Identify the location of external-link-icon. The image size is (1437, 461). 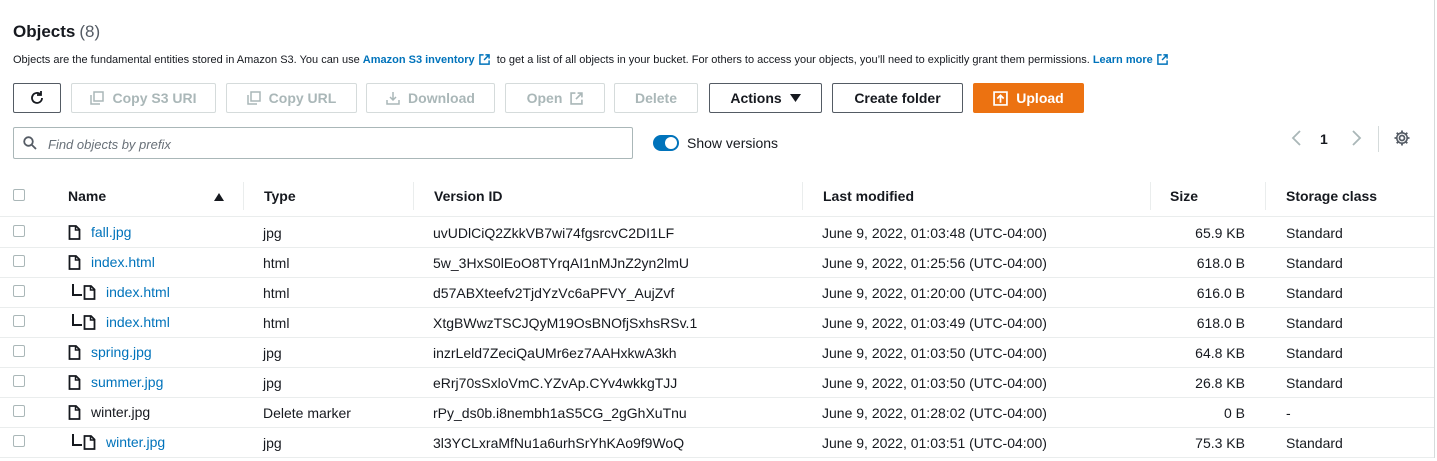
(484, 59).